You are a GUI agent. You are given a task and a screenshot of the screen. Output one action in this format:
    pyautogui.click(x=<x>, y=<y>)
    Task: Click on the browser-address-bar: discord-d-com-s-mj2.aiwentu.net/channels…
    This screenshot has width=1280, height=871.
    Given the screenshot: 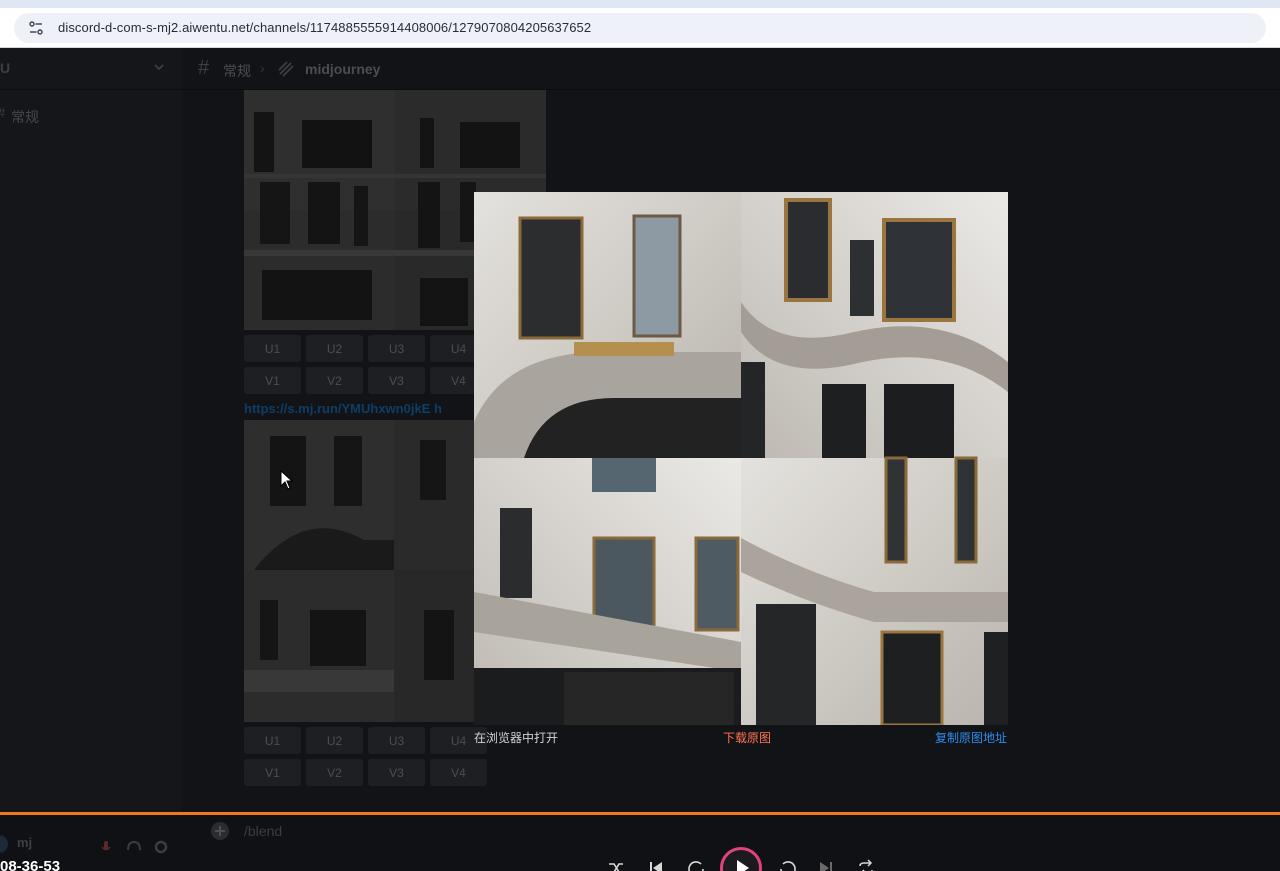 What is the action you would take?
    pyautogui.click(x=640, y=28)
    